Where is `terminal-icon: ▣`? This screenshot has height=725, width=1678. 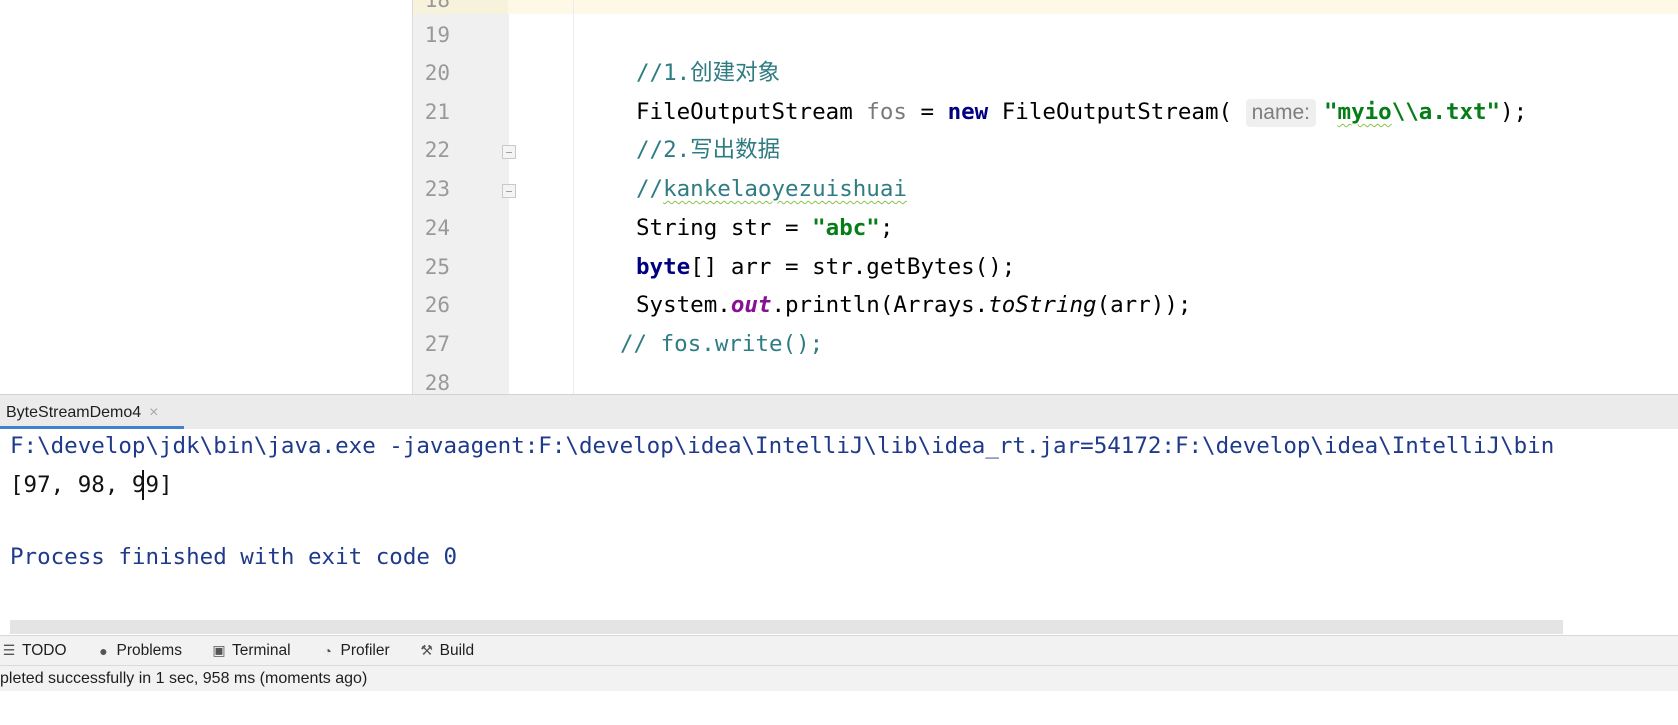 terminal-icon: ▣ is located at coordinates (219, 650).